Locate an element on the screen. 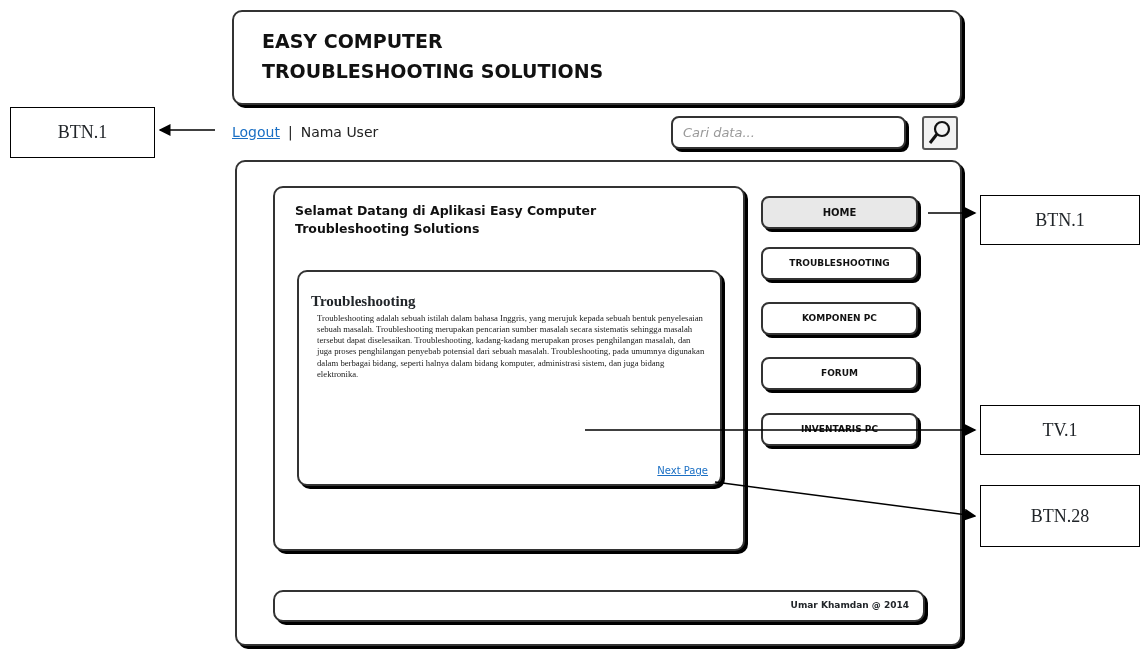 The width and height of the screenshot is (1148, 651). menu-button: HOME is located at coordinates (839, 212).